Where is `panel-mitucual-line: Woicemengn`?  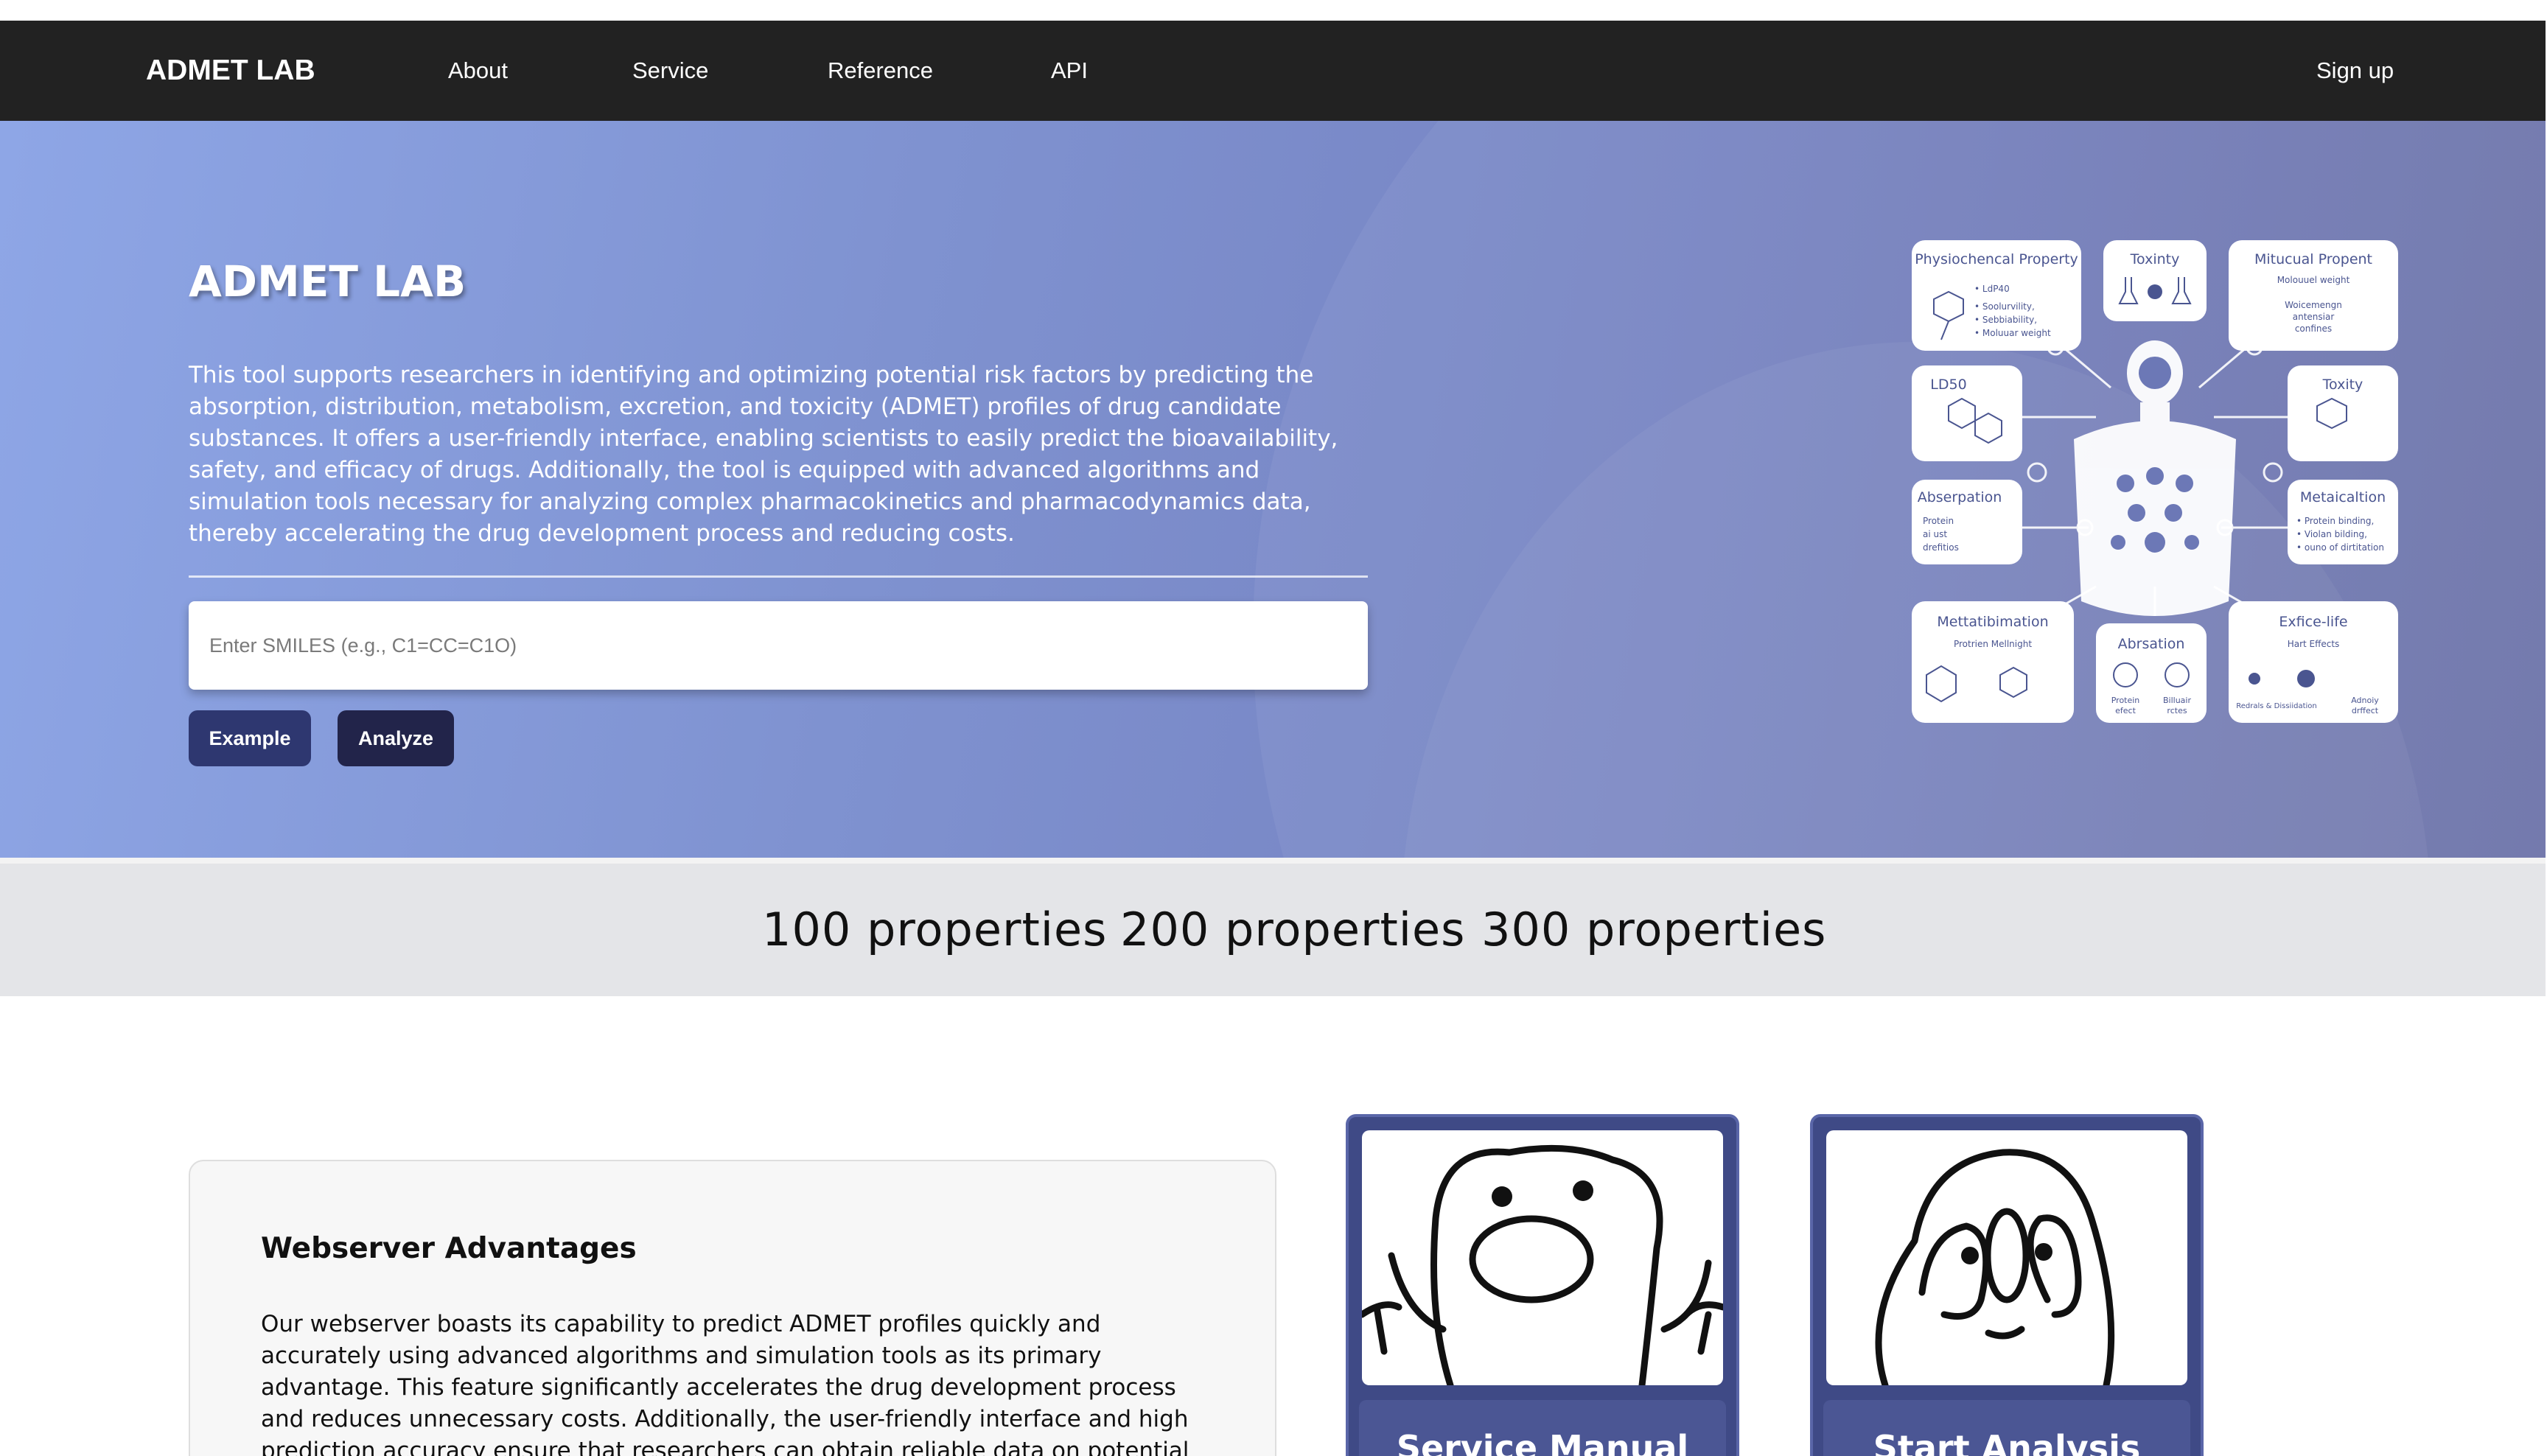
panel-mitucual-line: Woicemengn is located at coordinates (2313, 305).